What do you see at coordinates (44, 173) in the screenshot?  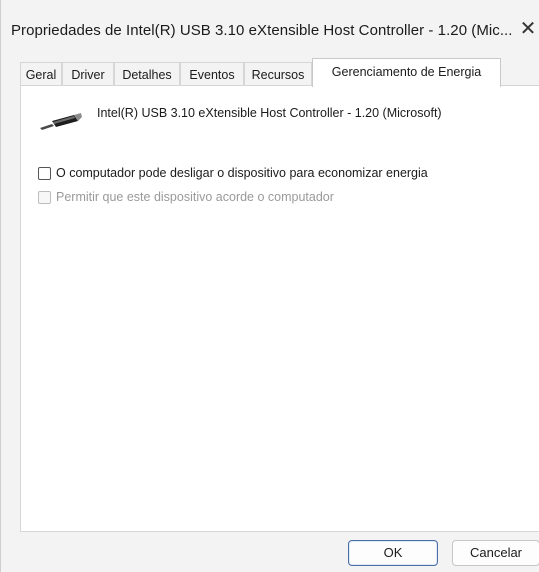 I see `allow-power-off-checkbox` at bounding box center [44, 173].